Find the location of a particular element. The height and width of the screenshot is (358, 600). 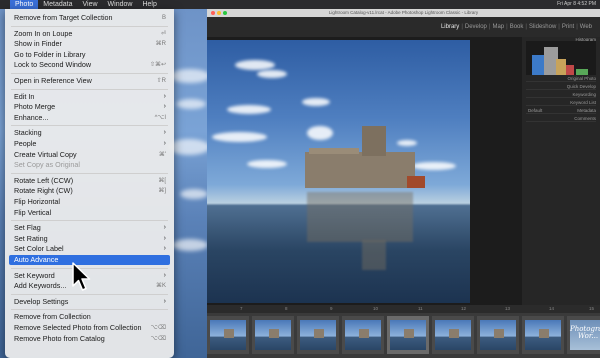

menu-item-zoom-in-on-loupe: Zoom In on Loupe ⏎ is located at coordinates (89, 34).